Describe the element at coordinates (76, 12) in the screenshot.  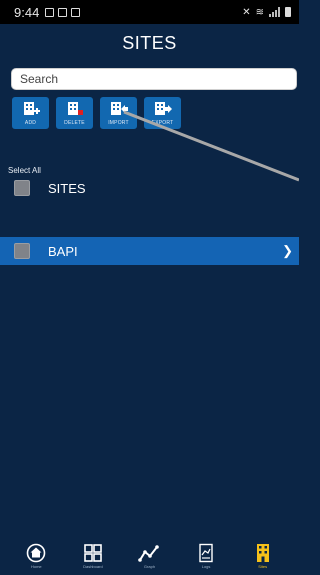
I see `image-notification-icon` at that location.